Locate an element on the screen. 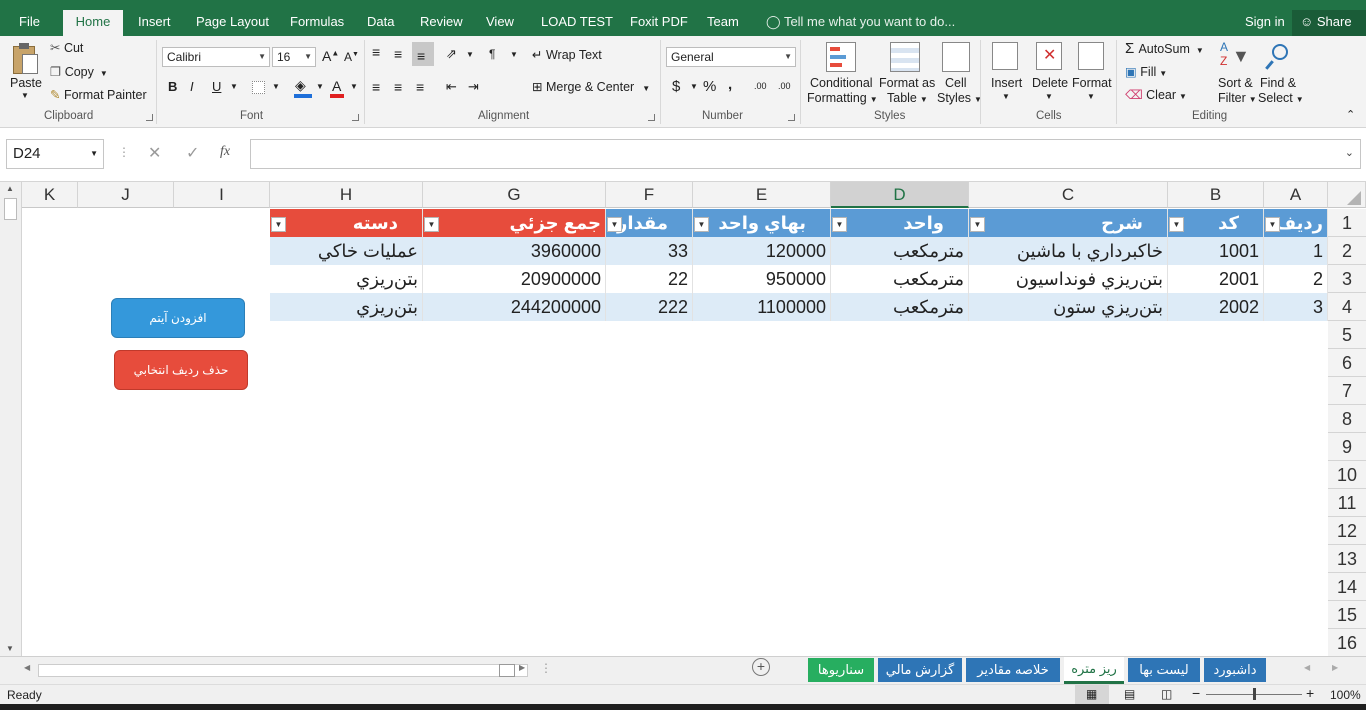  cell-subtotal: 3960000 is located at coordinates (514, 251).